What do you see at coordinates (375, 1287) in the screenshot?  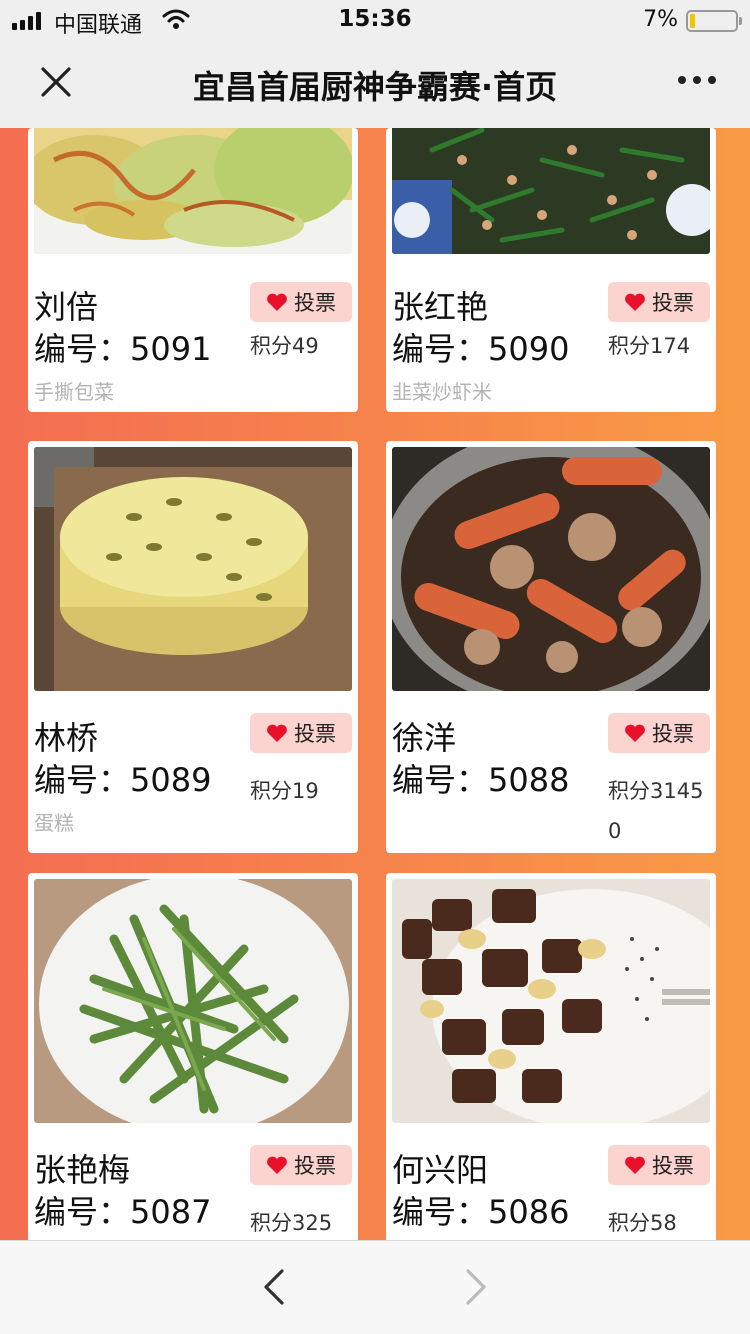 I see `browser-toolbar` at bounding box center [375, 1287].